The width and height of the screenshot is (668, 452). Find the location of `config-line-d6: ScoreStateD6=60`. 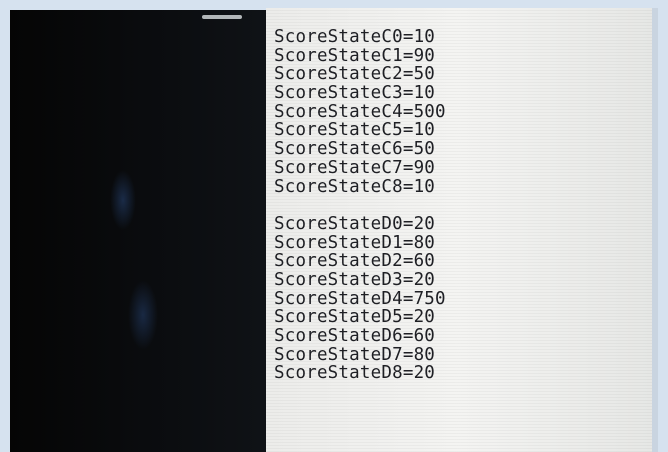

config-line-d6: ScoreStateD6=60 is located at coordinates (355, 336).